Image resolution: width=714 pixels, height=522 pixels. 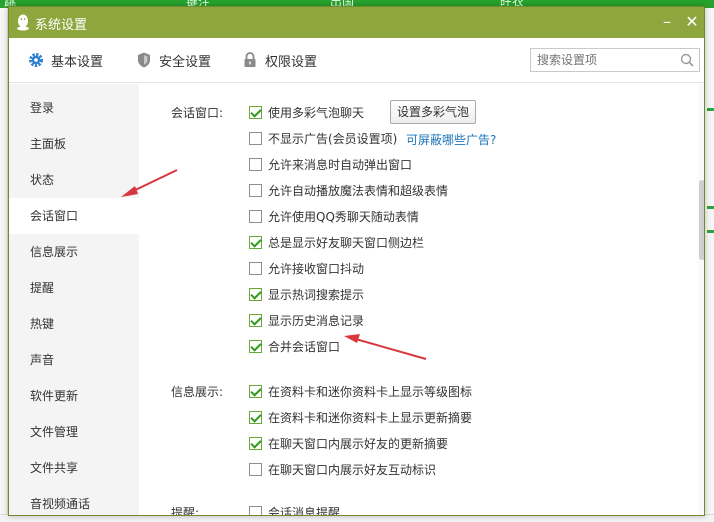 I want to click on sidebar-item-file-sharing: 文件共享, so click(x=74, y=468).